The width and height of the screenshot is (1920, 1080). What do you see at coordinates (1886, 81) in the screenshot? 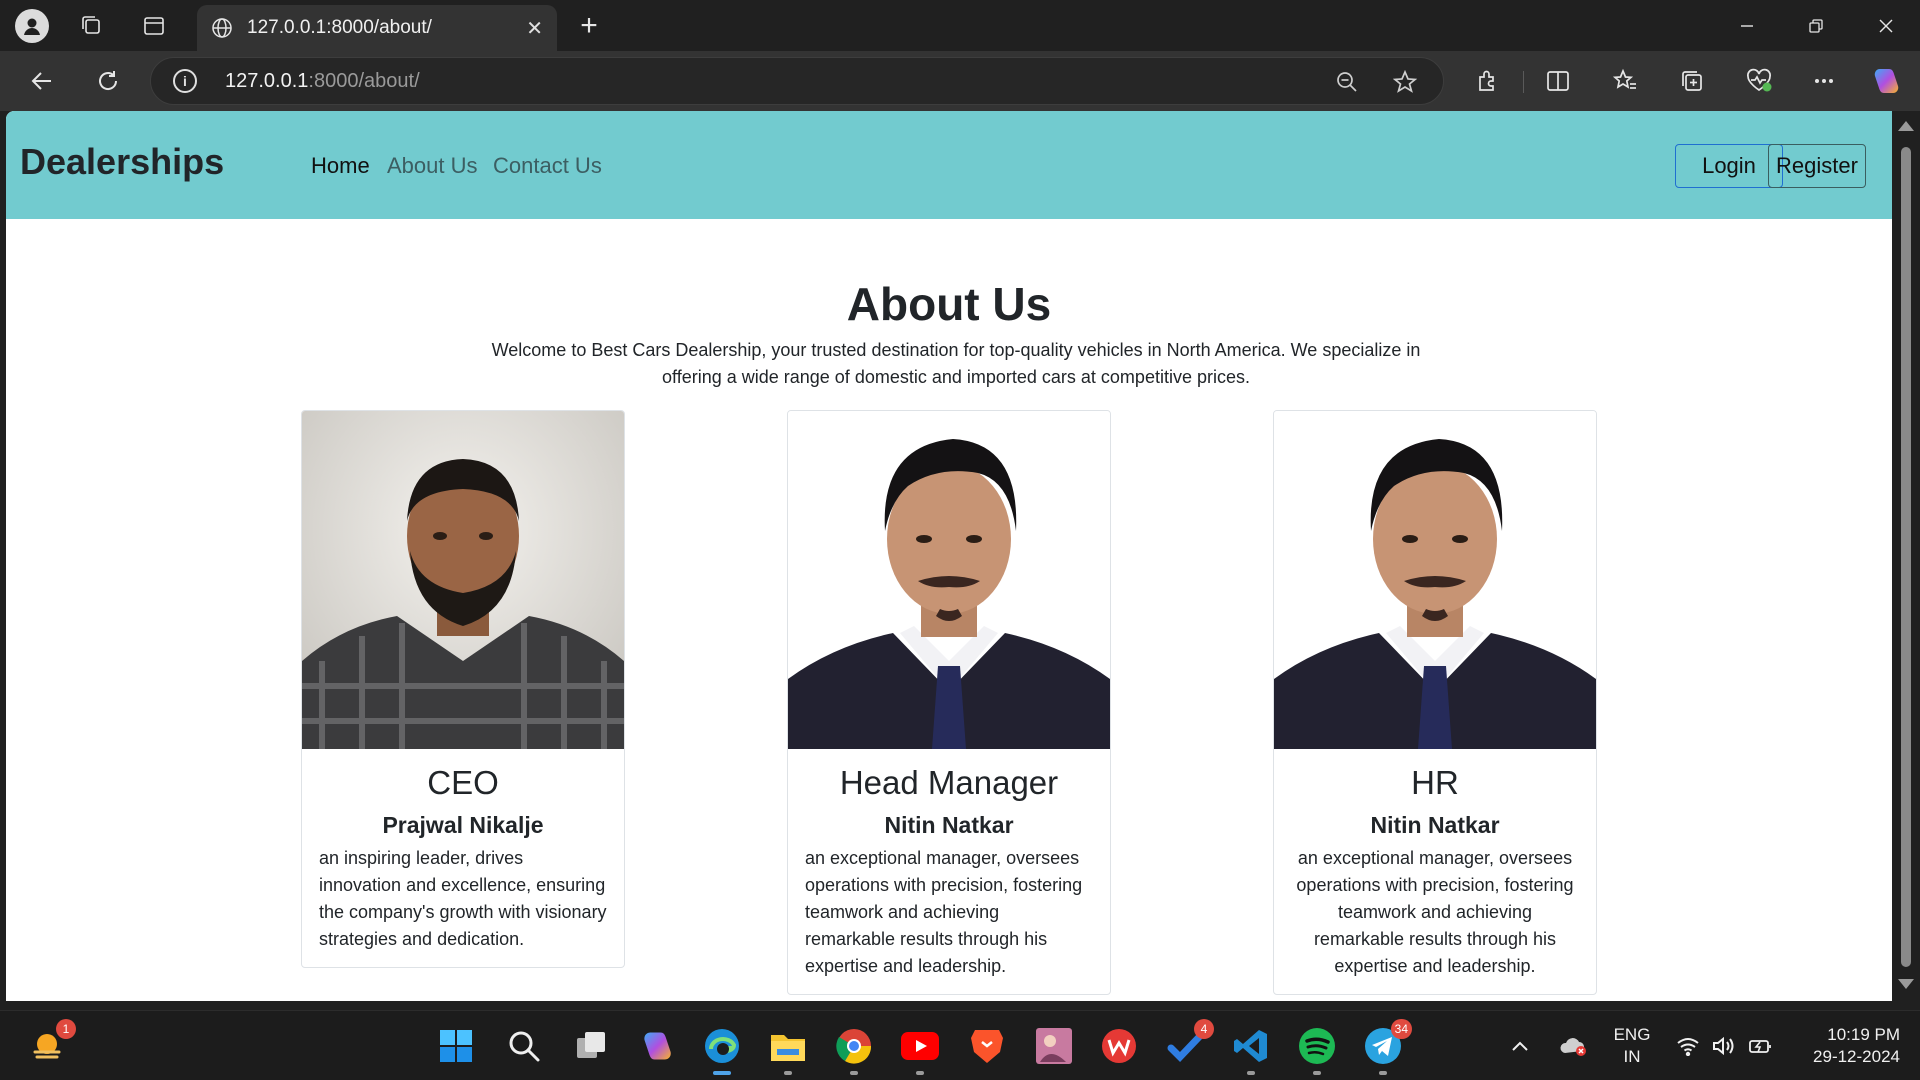
I see `copilot-icon` at bounding box center [1886, 81].